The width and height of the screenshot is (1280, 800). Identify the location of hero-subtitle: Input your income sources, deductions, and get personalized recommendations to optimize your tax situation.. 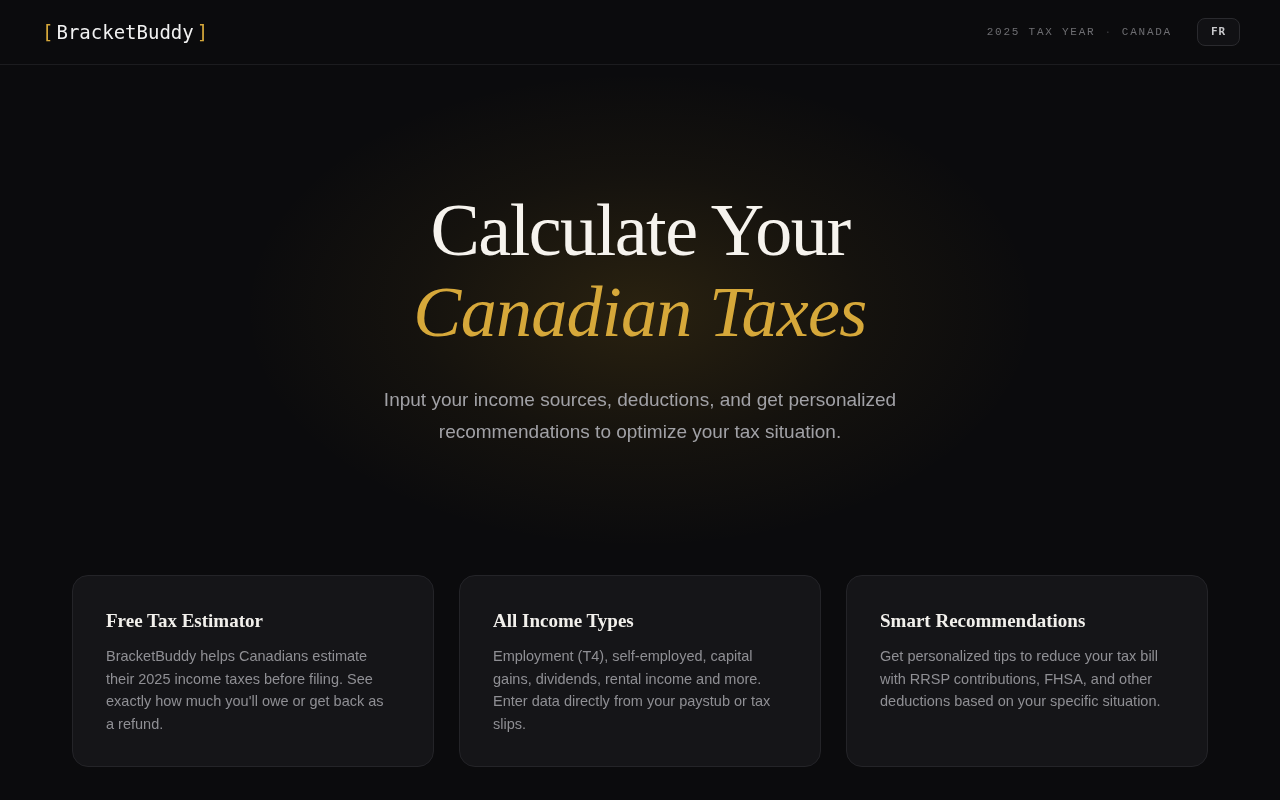
(640, 416).